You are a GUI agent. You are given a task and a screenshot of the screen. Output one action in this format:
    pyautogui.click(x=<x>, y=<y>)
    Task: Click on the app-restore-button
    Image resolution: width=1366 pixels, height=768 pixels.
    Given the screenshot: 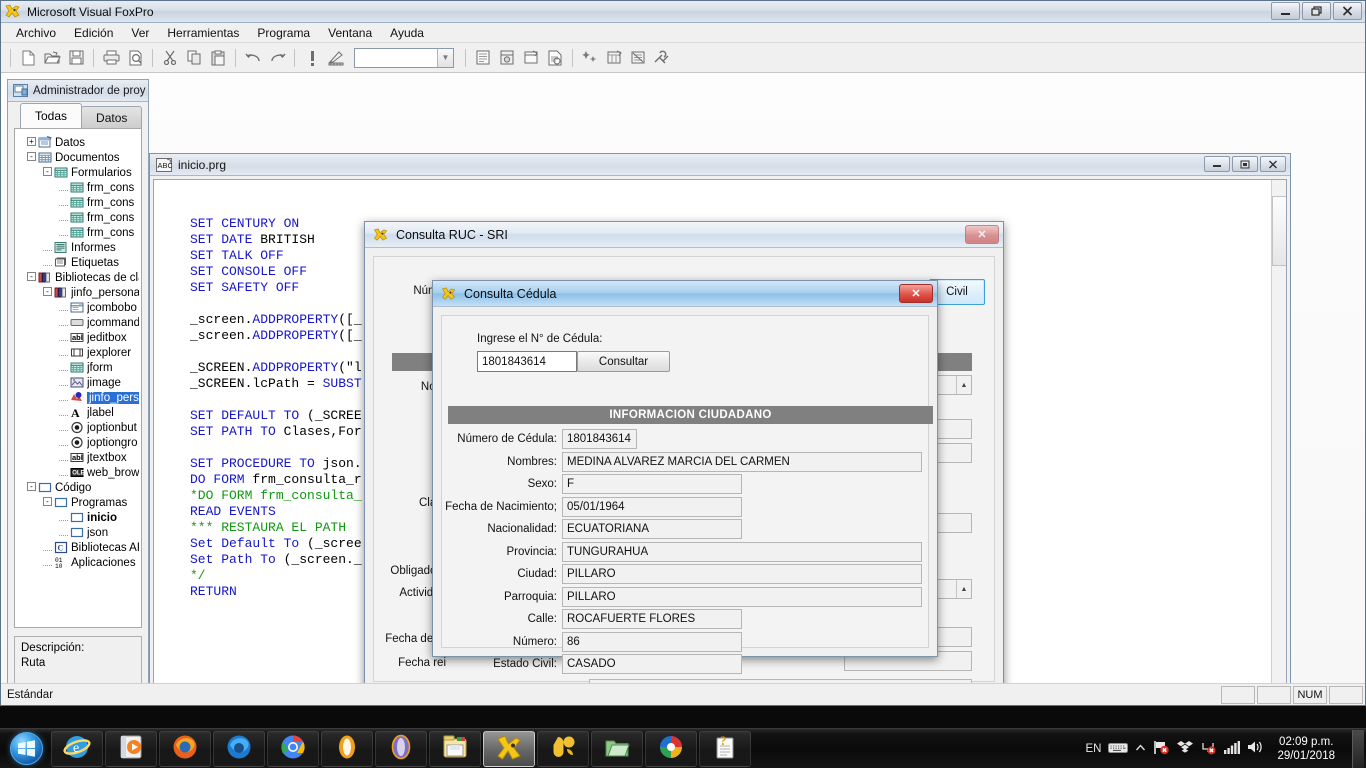 What is the action you would take?
    pyautogui.click(x=1316, y=11)
    